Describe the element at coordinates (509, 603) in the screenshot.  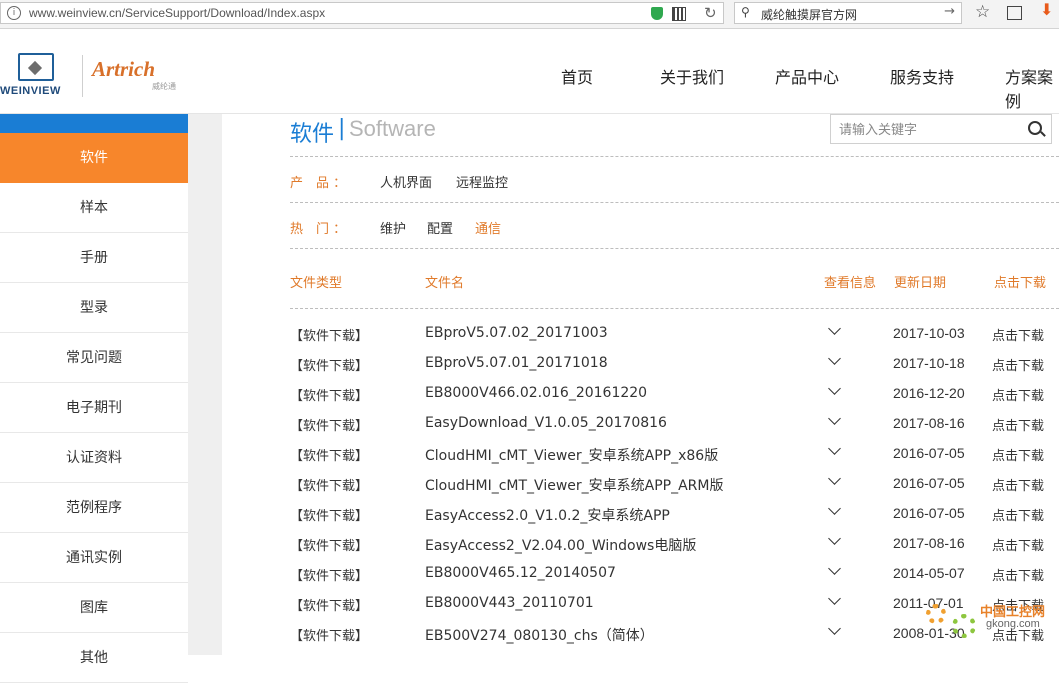
I see `file-name: EB8000V443_20110701` at that location.